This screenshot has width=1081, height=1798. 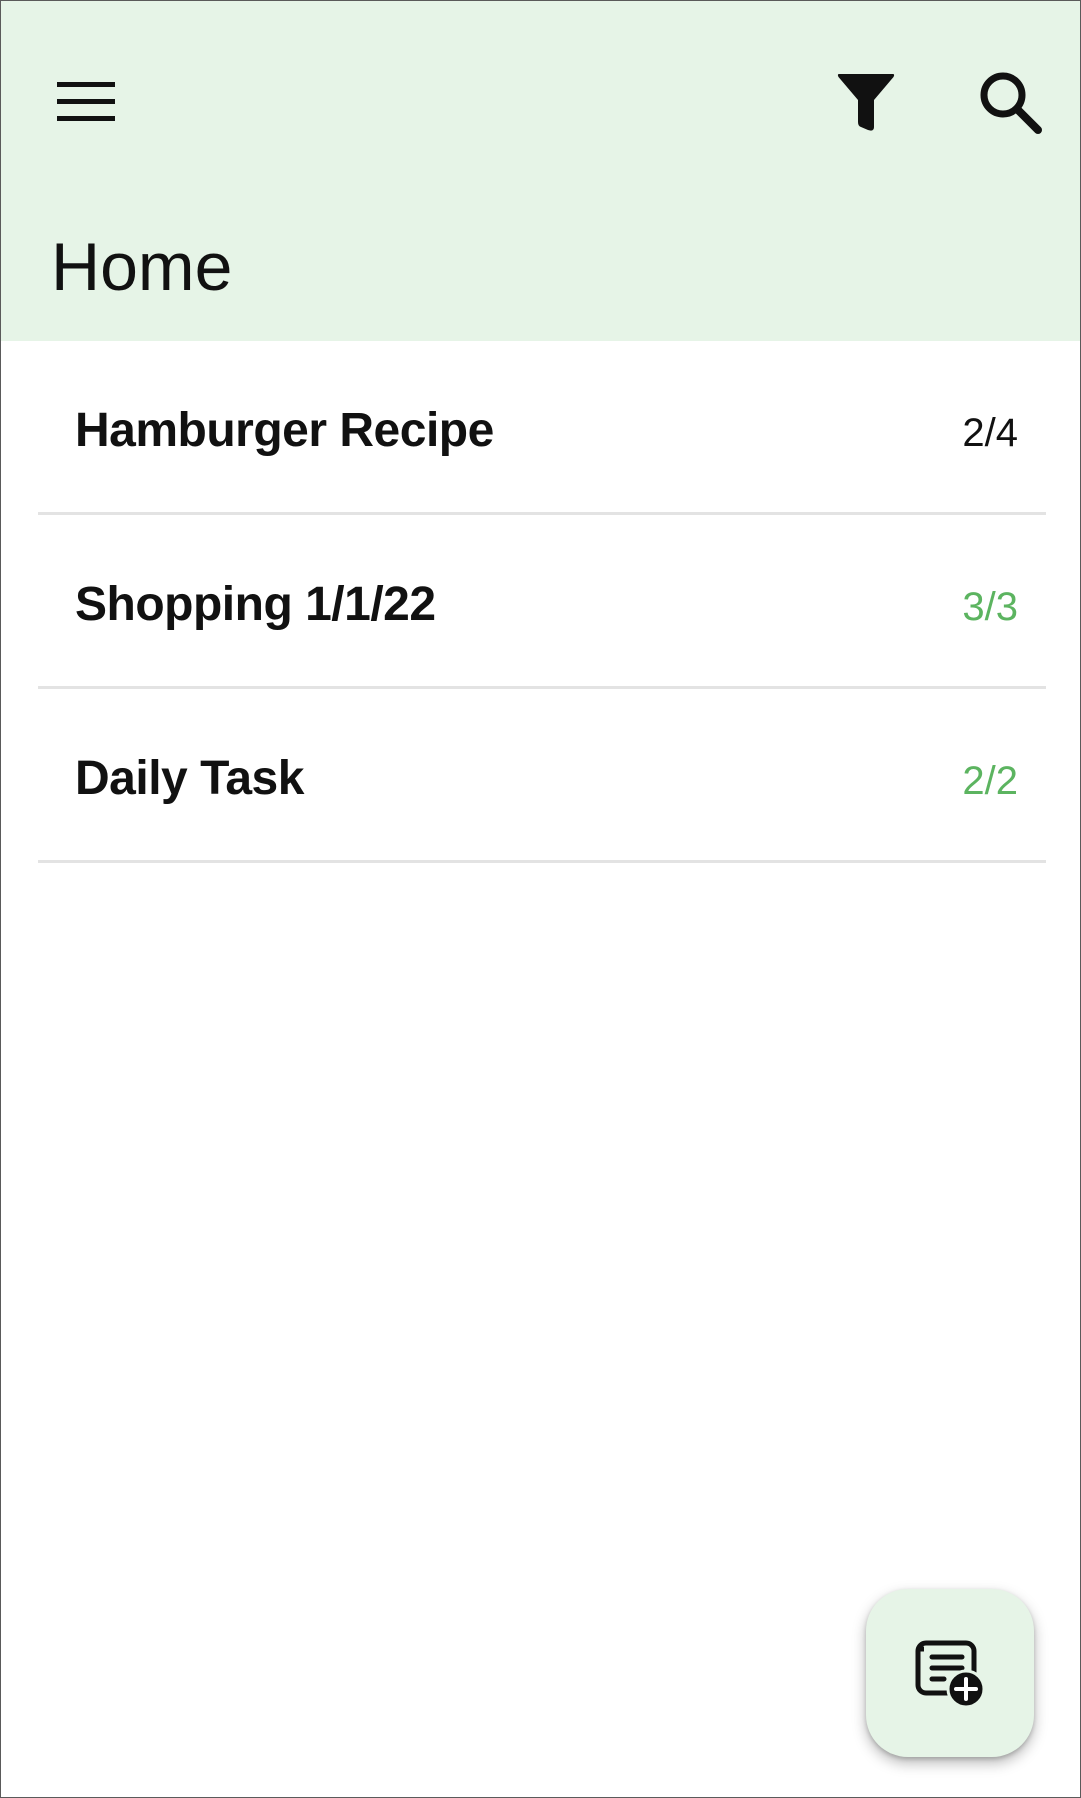 I want to click on search-button, so click(x=1010, y=102).